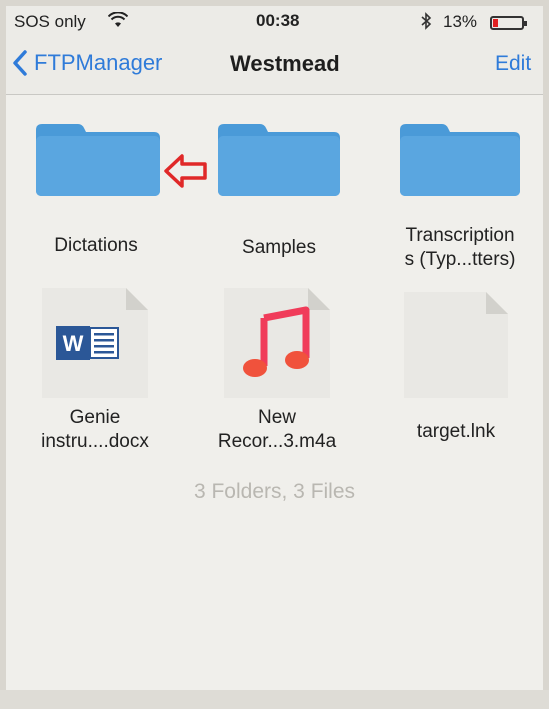  Describe the element at coordinates (96, 245) in the screenshot. I see `folder-label: Dictations` at that location.